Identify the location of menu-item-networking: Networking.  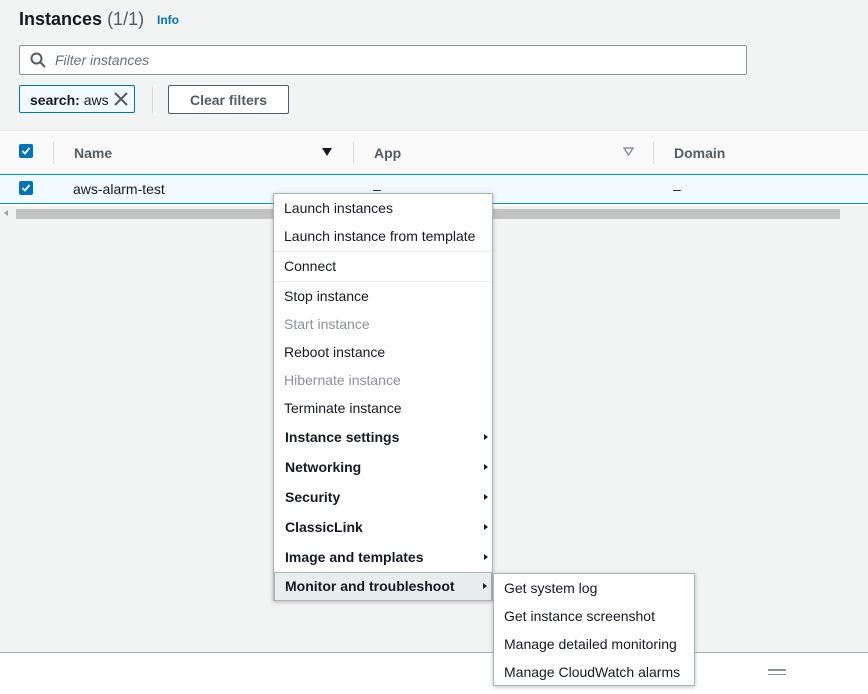
(383, 467).